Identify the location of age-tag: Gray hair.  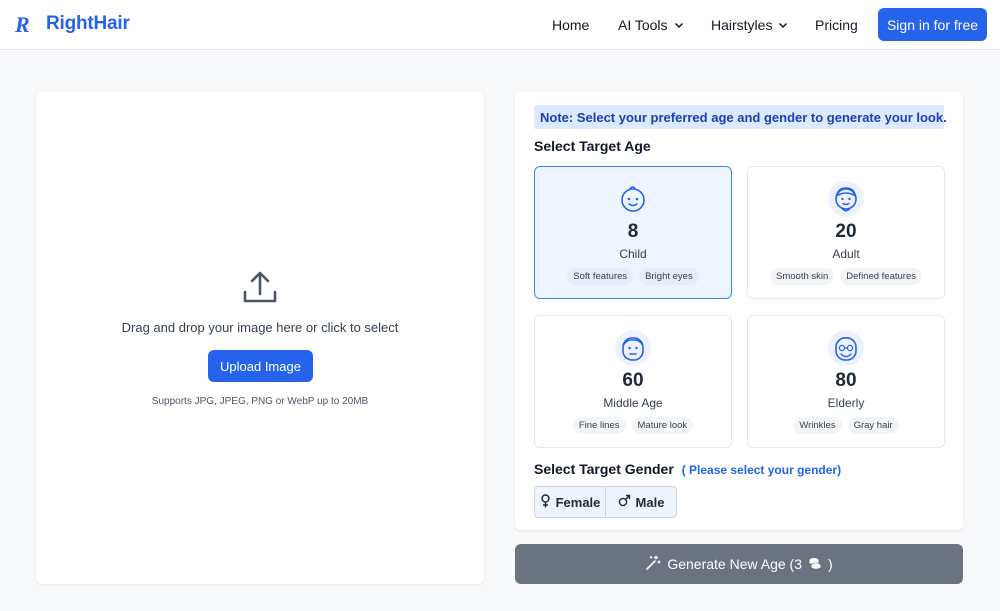
(873, 425).